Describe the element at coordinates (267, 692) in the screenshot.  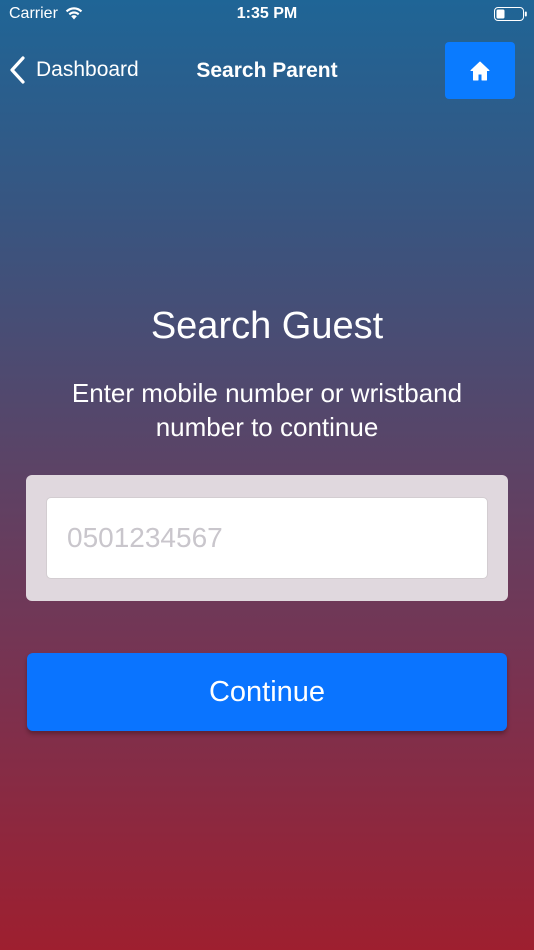
I see `continue-button: Continue` at that location.